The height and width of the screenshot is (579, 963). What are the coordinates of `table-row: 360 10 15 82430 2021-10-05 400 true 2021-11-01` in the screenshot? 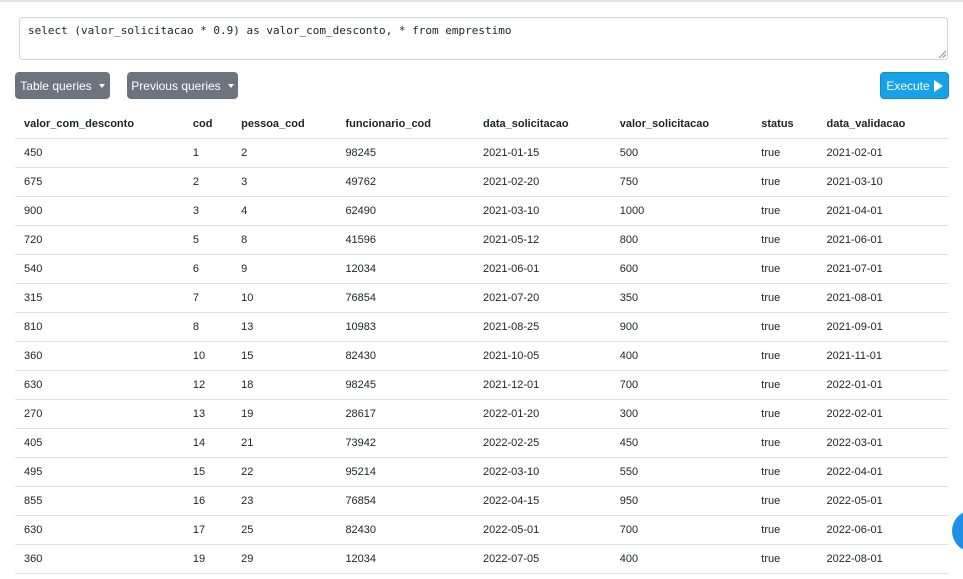 It's located at (482, 356).